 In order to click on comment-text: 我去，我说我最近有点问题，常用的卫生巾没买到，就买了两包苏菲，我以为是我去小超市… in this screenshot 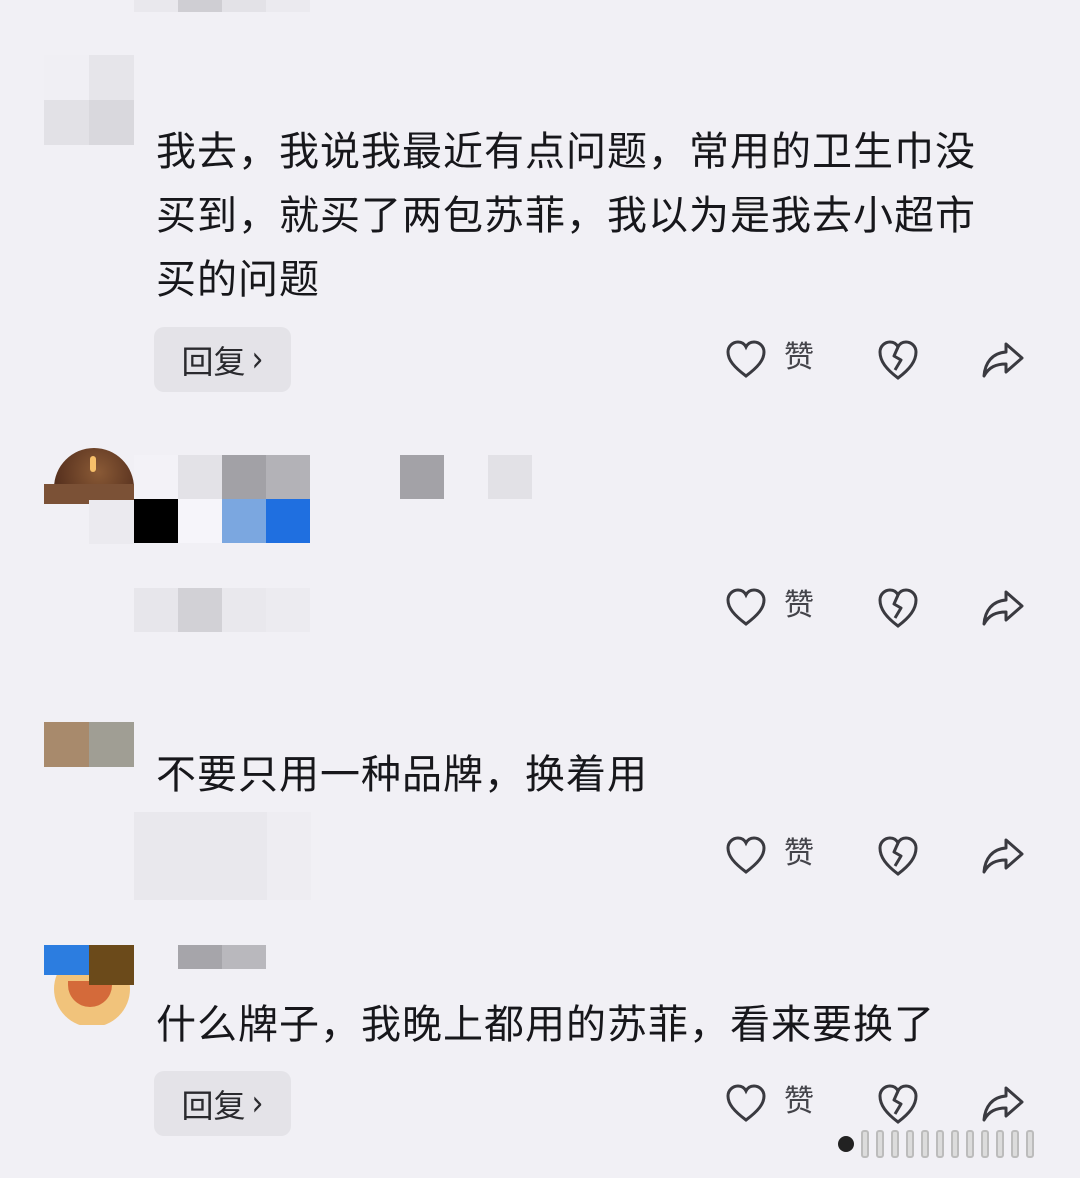, I will do `click(566, 216)`.